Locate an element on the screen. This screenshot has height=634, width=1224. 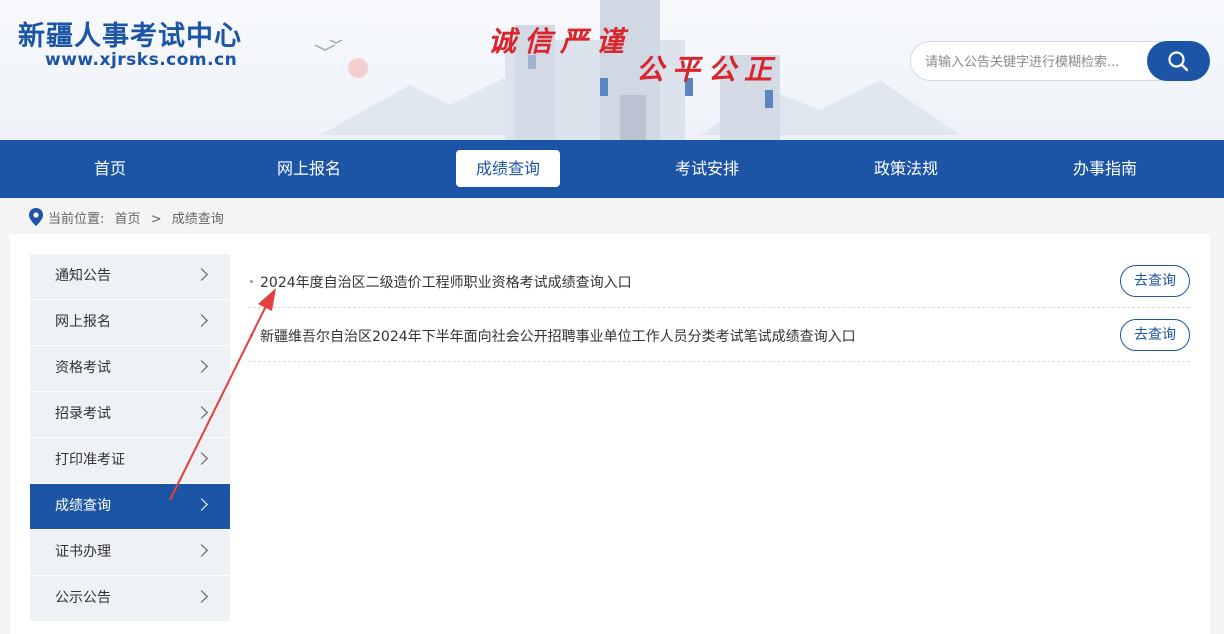
site-url: www.xjrsks.com.cn is located at coordinates (141, 60).